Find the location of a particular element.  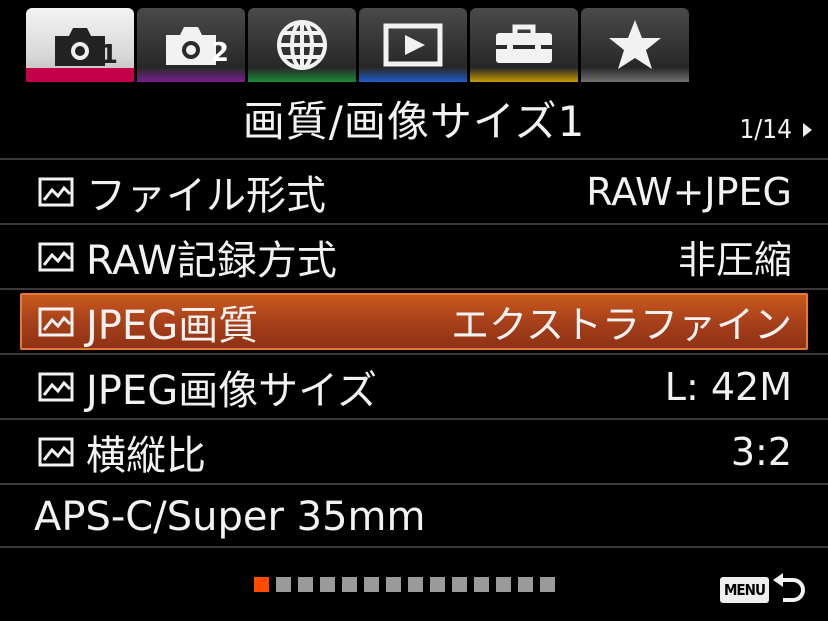

menu-item-label: ファイル形式 is located at coordinates (206, 195).